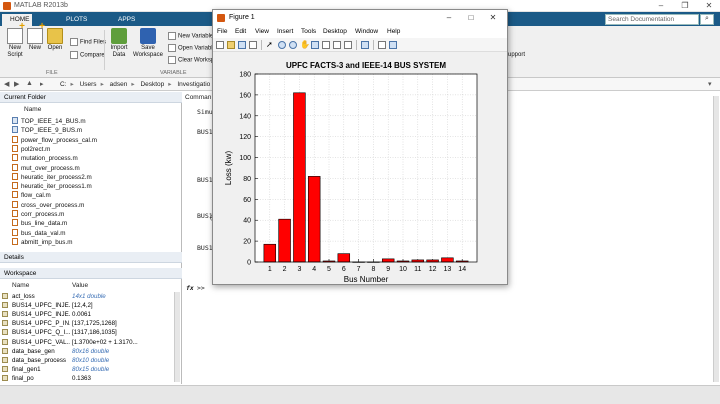 This screenshot has height=404, width=720. What do you see at coordinates (55, 40) in the screenshot?
I see `open-button: Open` at bounding box center [55, 40].